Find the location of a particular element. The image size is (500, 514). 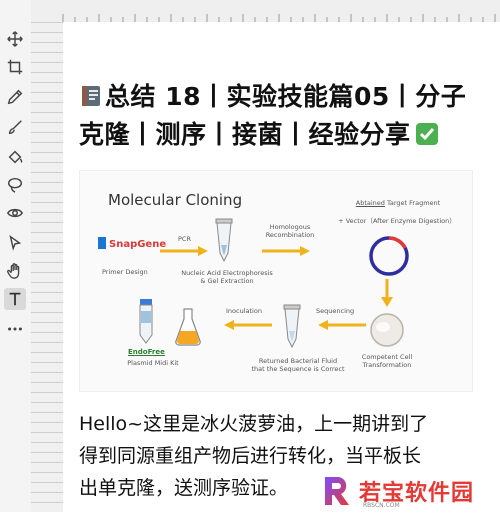

centrifuge-tube-icon is located at coordinates (146, 321).